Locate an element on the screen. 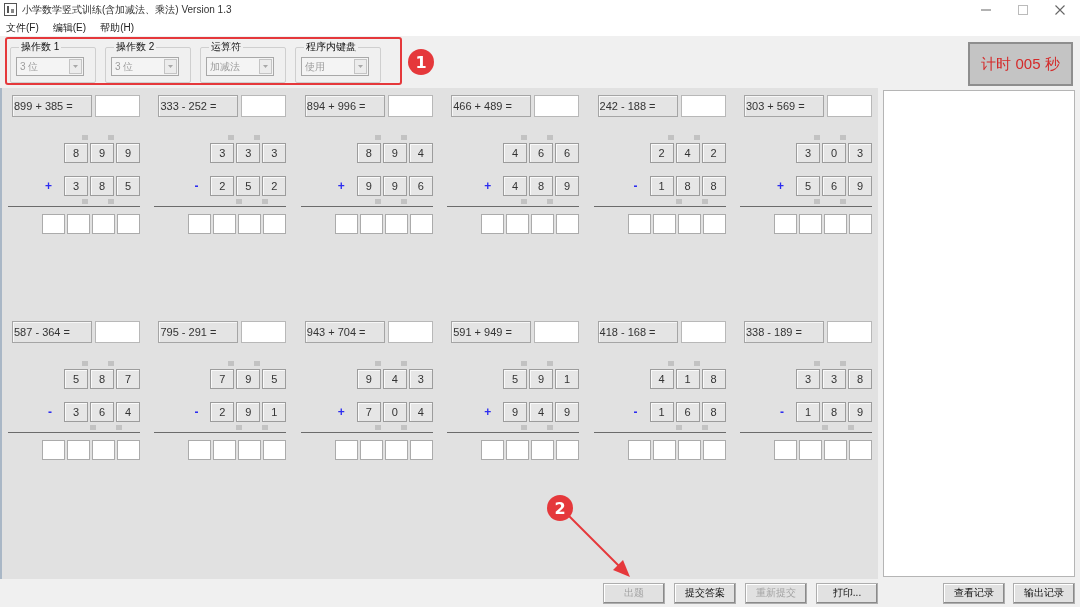 The width and height of the screenshot is (1080, 607). menu-item: 帮助(H) is located at coordinates (117, 27).